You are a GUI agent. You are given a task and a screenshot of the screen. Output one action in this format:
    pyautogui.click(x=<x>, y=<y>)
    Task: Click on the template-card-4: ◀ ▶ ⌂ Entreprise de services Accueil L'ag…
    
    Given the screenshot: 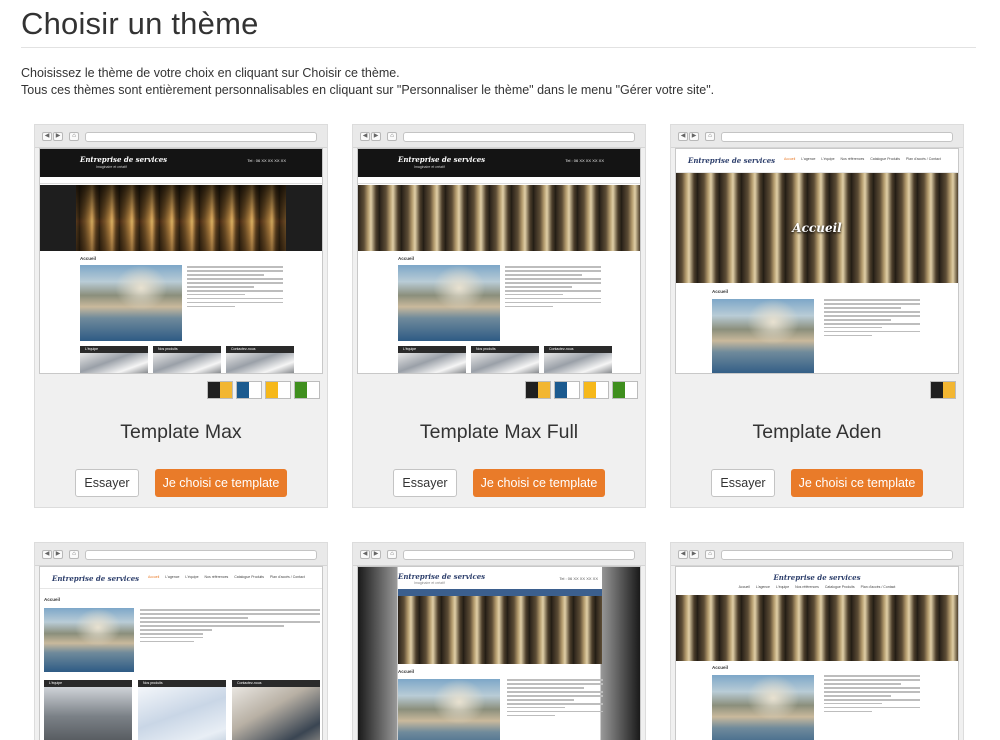 What is the action you would take?
    pyautogui.click(x=181, y=641)
    